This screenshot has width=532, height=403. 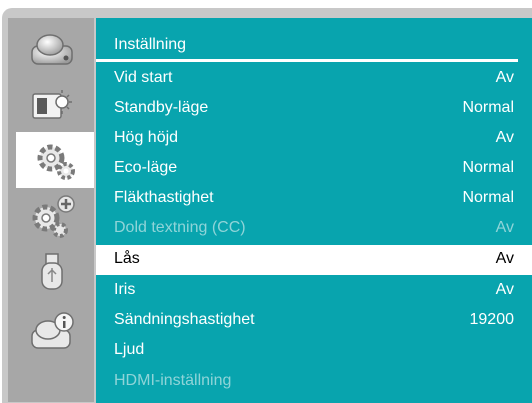 I want to click on menu-item-label: Dold textning (CC), so click(x=180, y=227).